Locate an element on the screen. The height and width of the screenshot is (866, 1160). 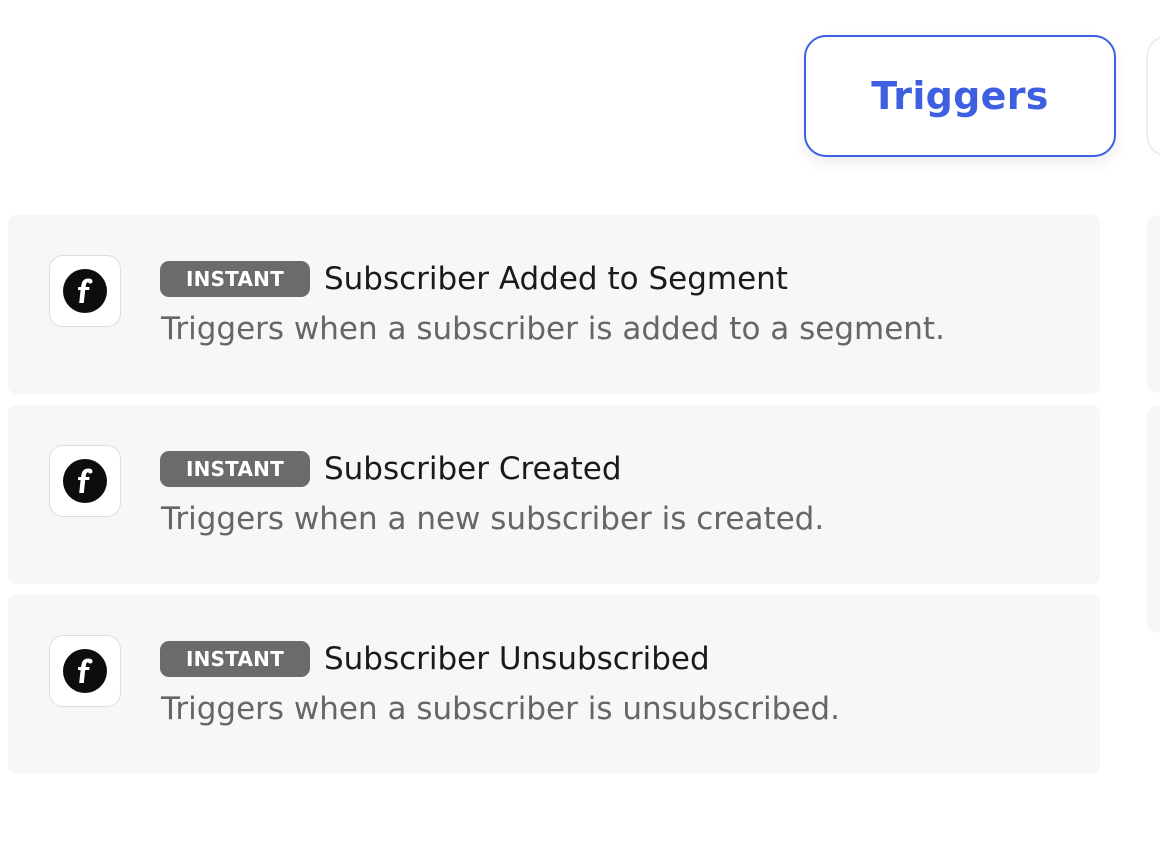
tab-triggers-label: Triggers is located at coordinates (960, 96).